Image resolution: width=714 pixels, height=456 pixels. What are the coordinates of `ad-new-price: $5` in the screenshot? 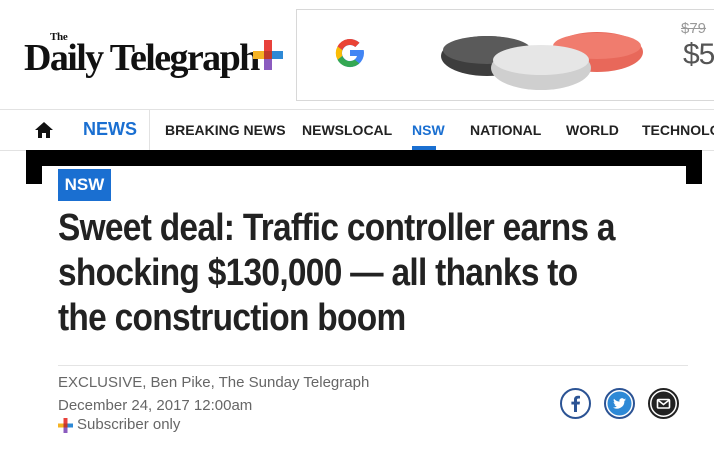 It's located at (698, 54).